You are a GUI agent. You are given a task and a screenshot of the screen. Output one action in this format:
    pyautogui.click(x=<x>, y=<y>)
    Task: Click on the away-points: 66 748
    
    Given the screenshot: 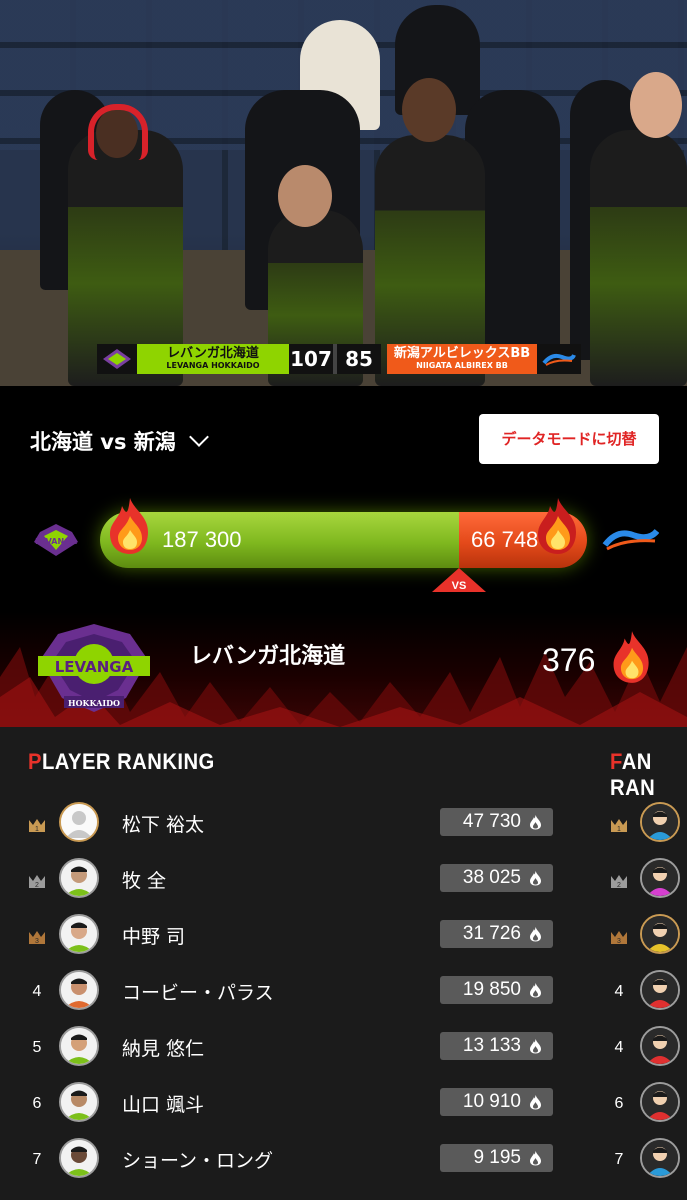 What is the action you would take?
    pyautogui.click(x=505, y=539)
    